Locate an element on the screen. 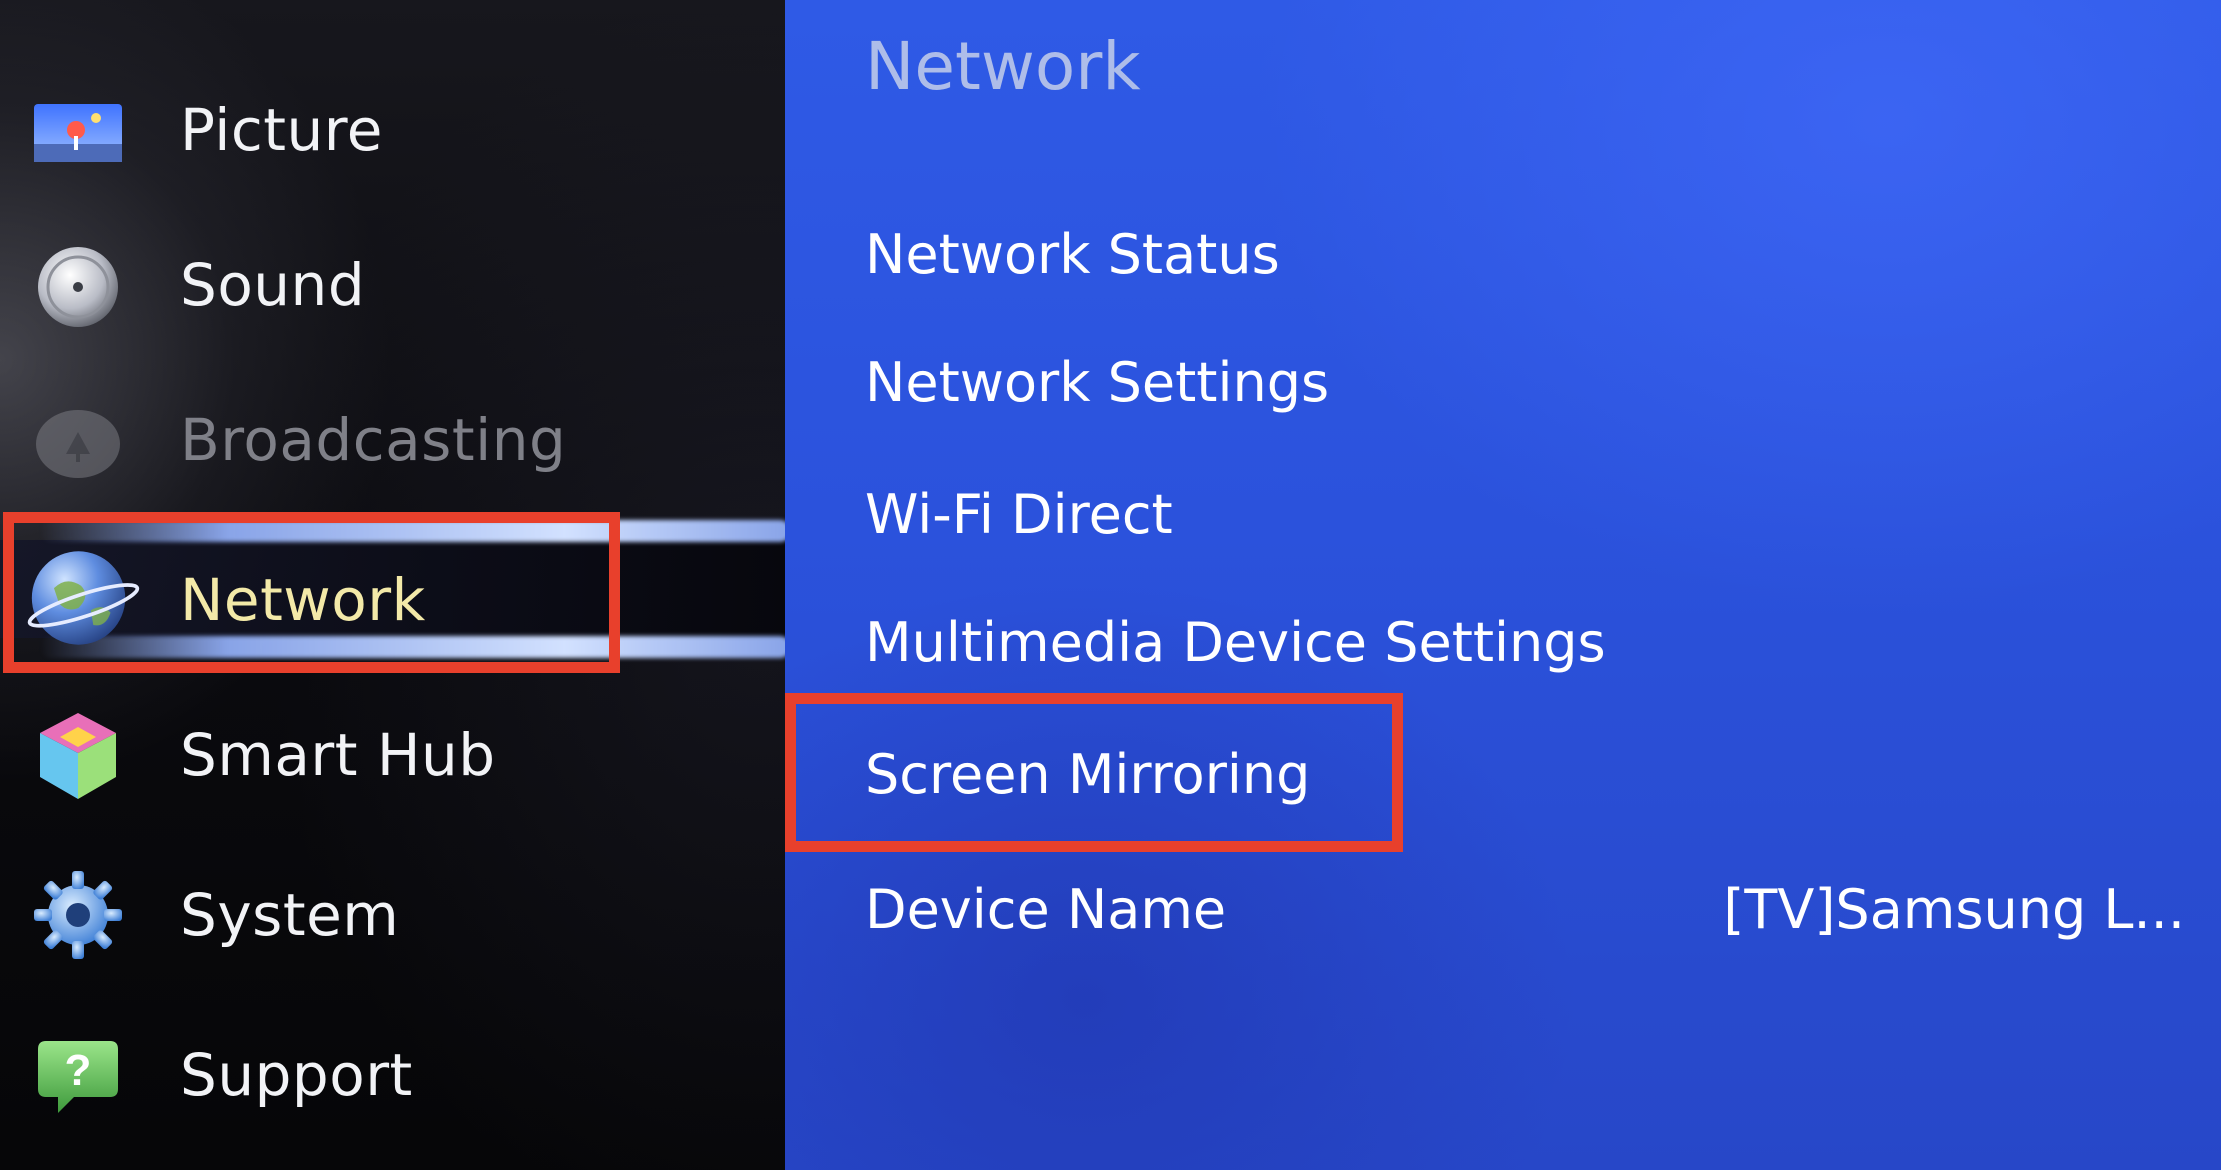 The width and height of the screenshot is (2221, 1170). sidebar-item-sound: Sound is located at coordinates (390, 285).